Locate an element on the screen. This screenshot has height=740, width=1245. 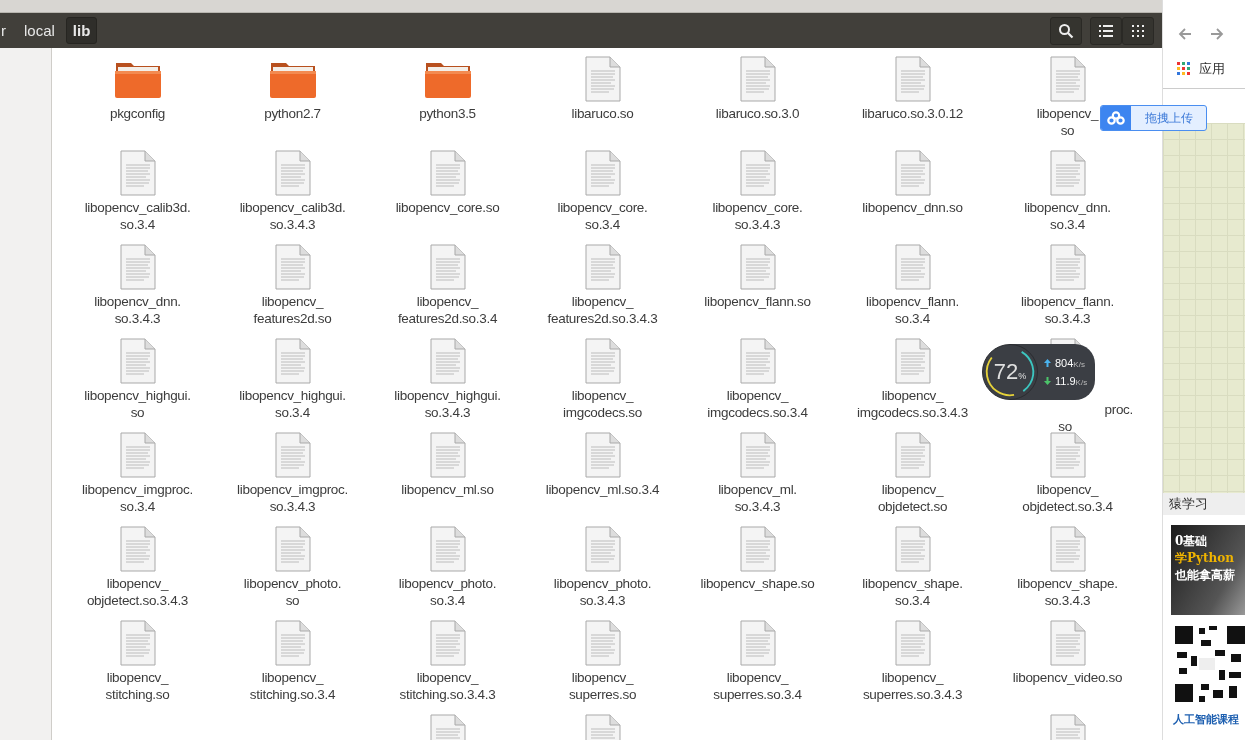
course-title: 人工智能课程 is located at coordinates (1209, 719).